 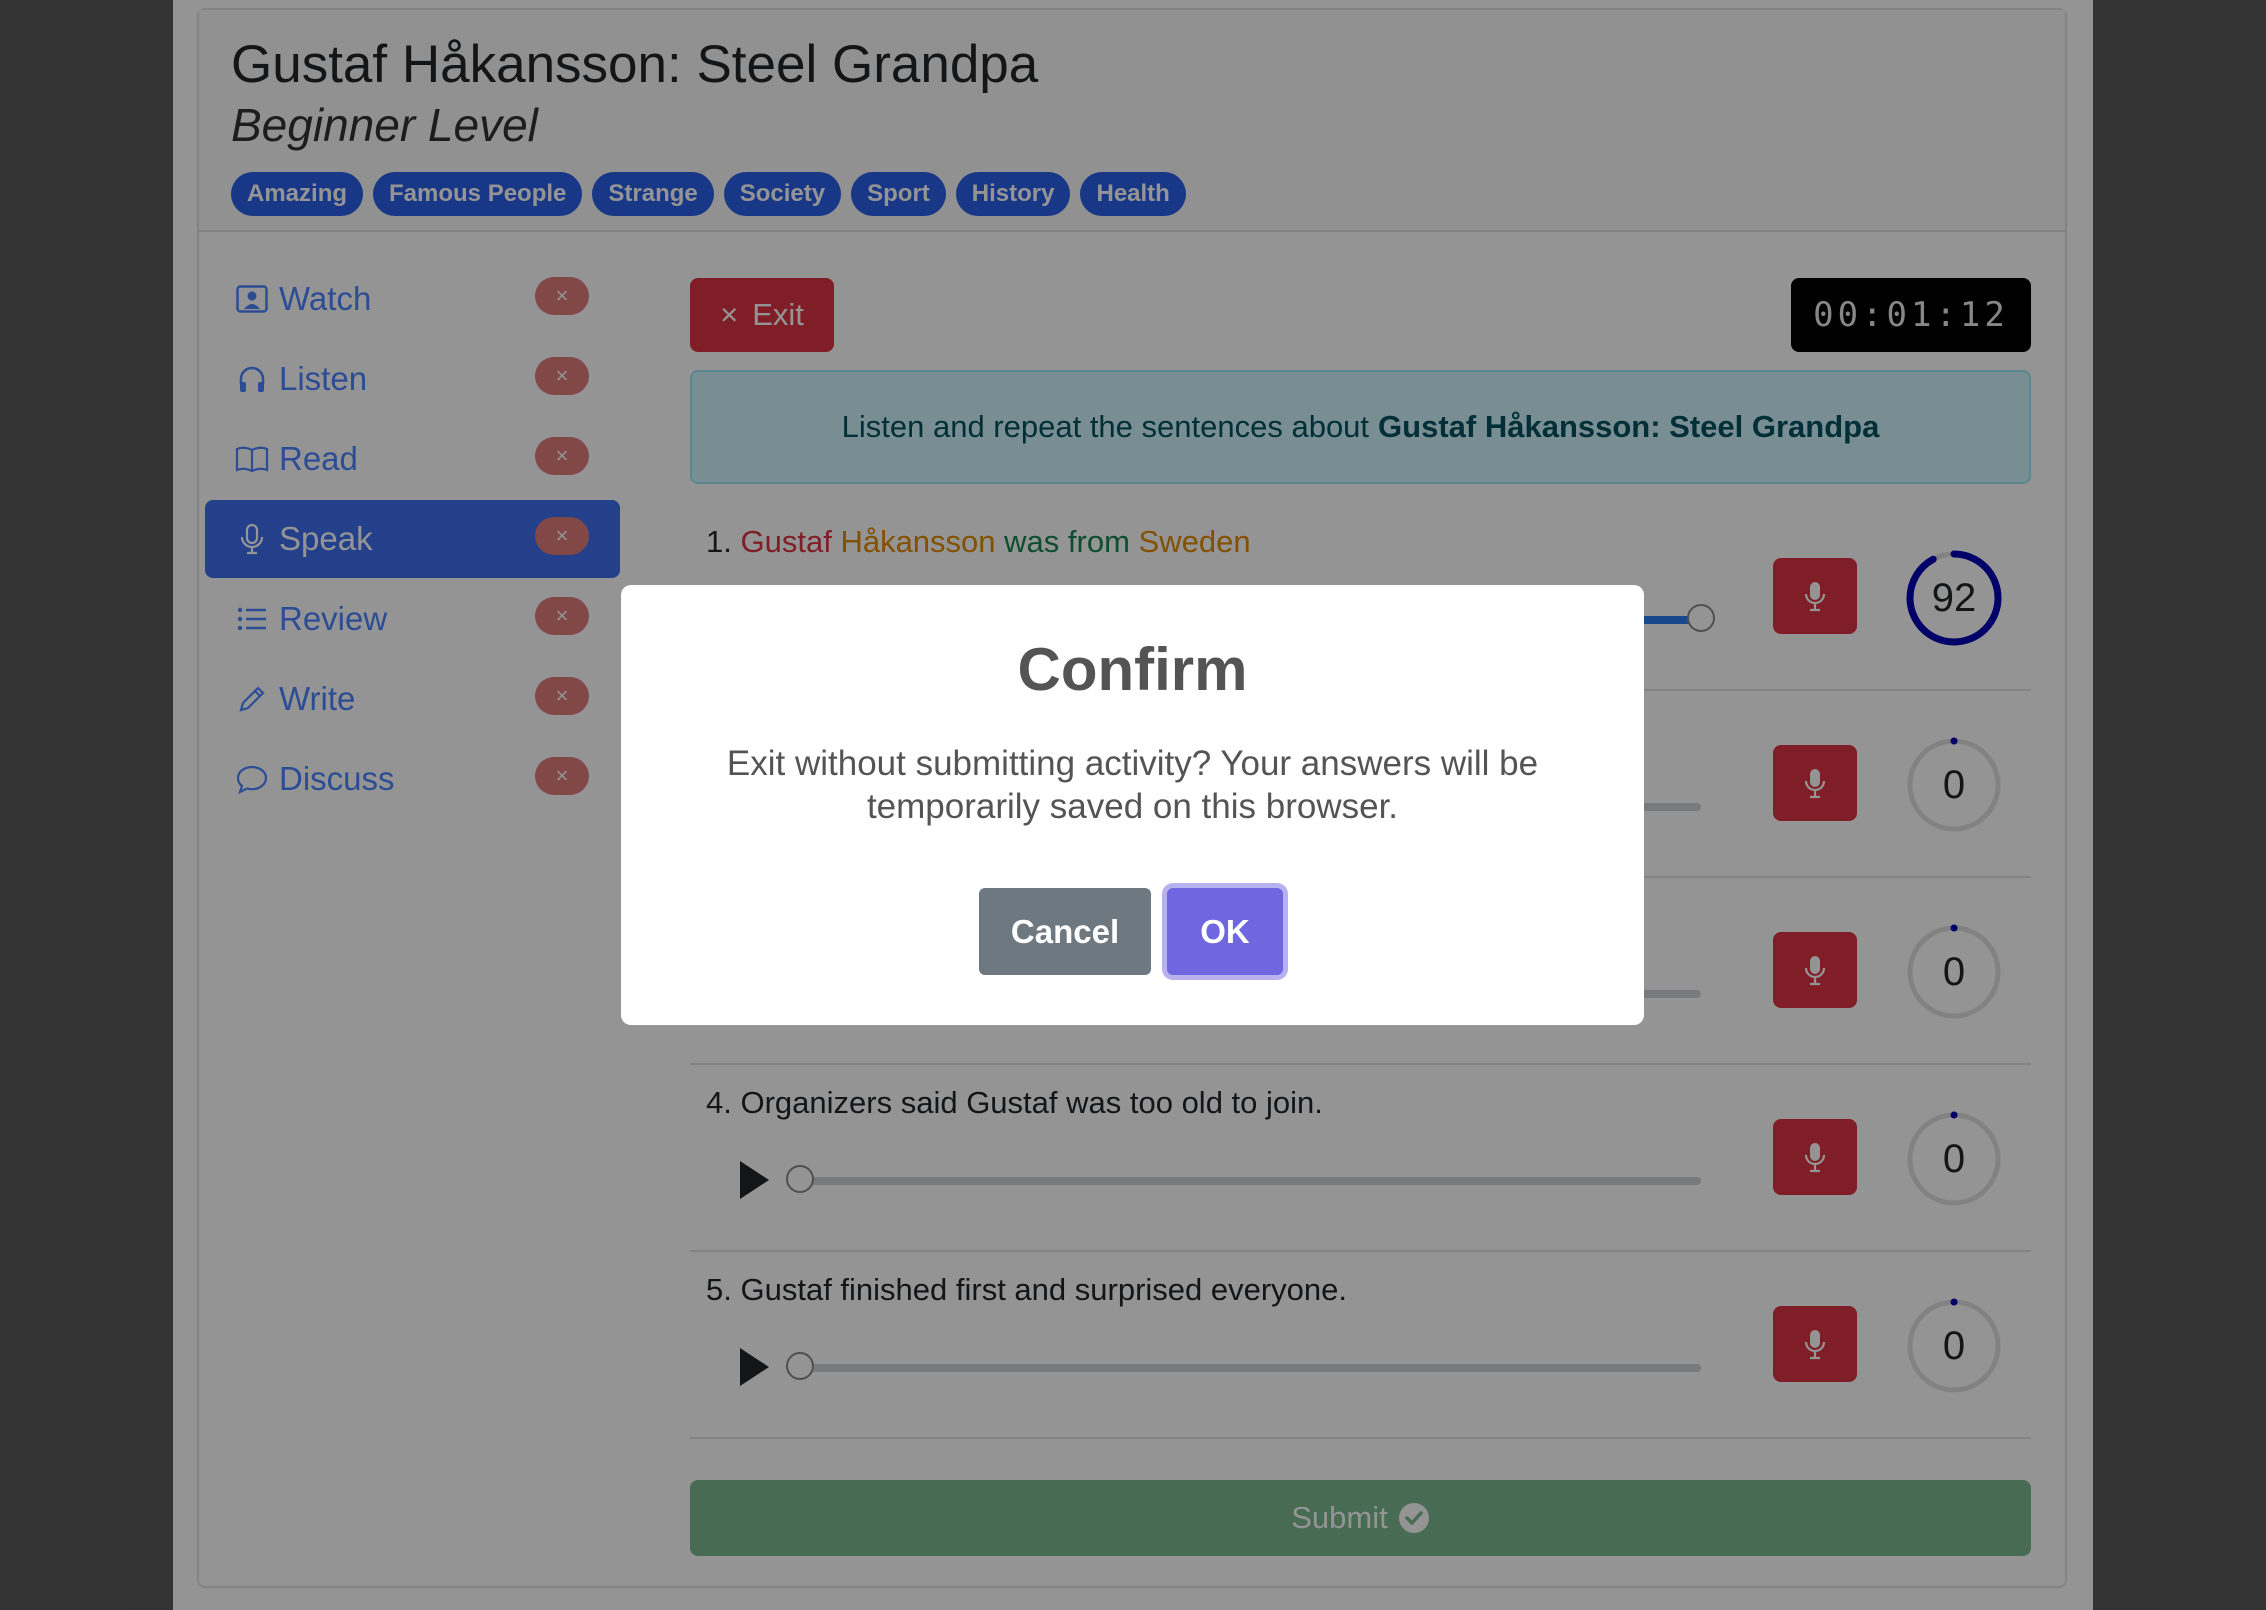 What do you see at coordinates (1225, 931) in the screenshot?
I see `ok-button: OK` at bounding box center [1225, 931].